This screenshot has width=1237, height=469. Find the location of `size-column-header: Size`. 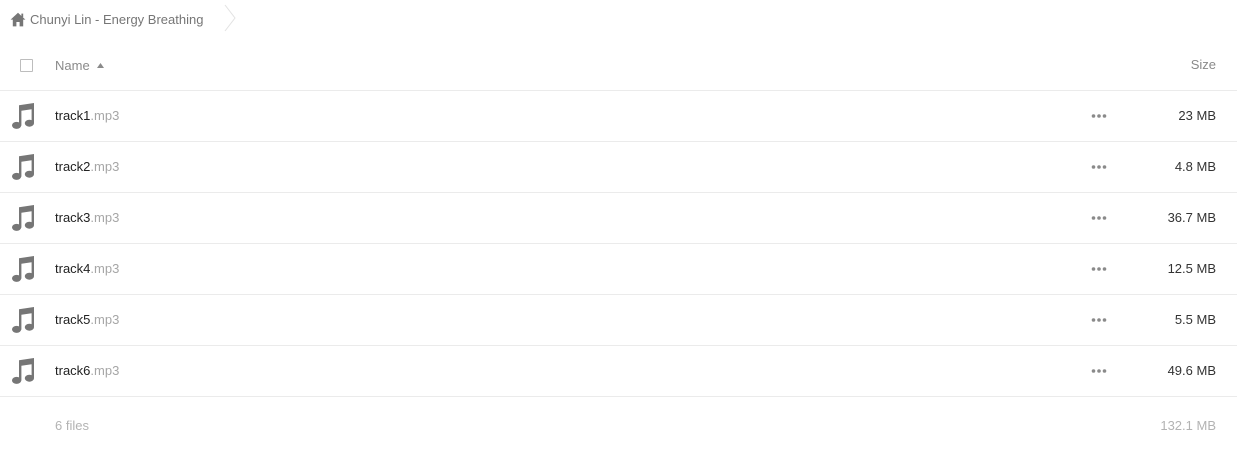

size-column-header: Size is located at coordinates (1203, 64).